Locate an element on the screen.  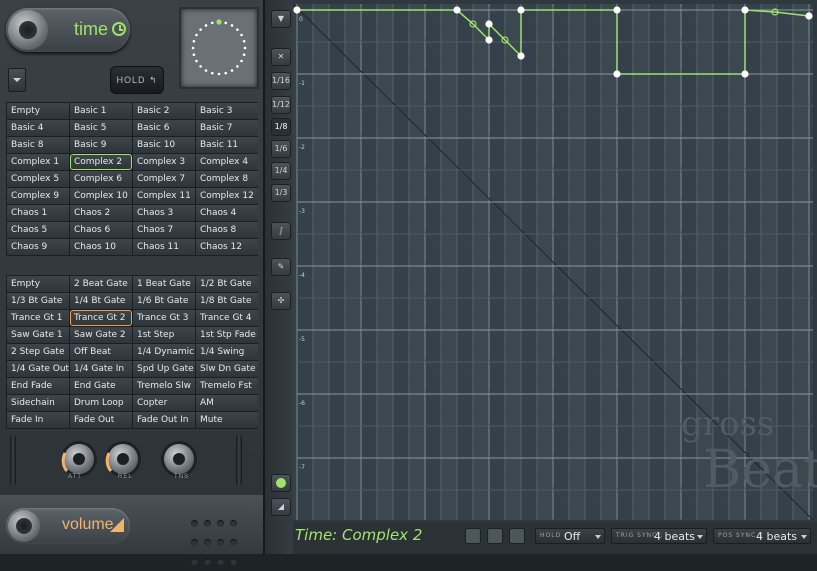
preset-cell: Basic 11 is located at coordinates (227, 145).